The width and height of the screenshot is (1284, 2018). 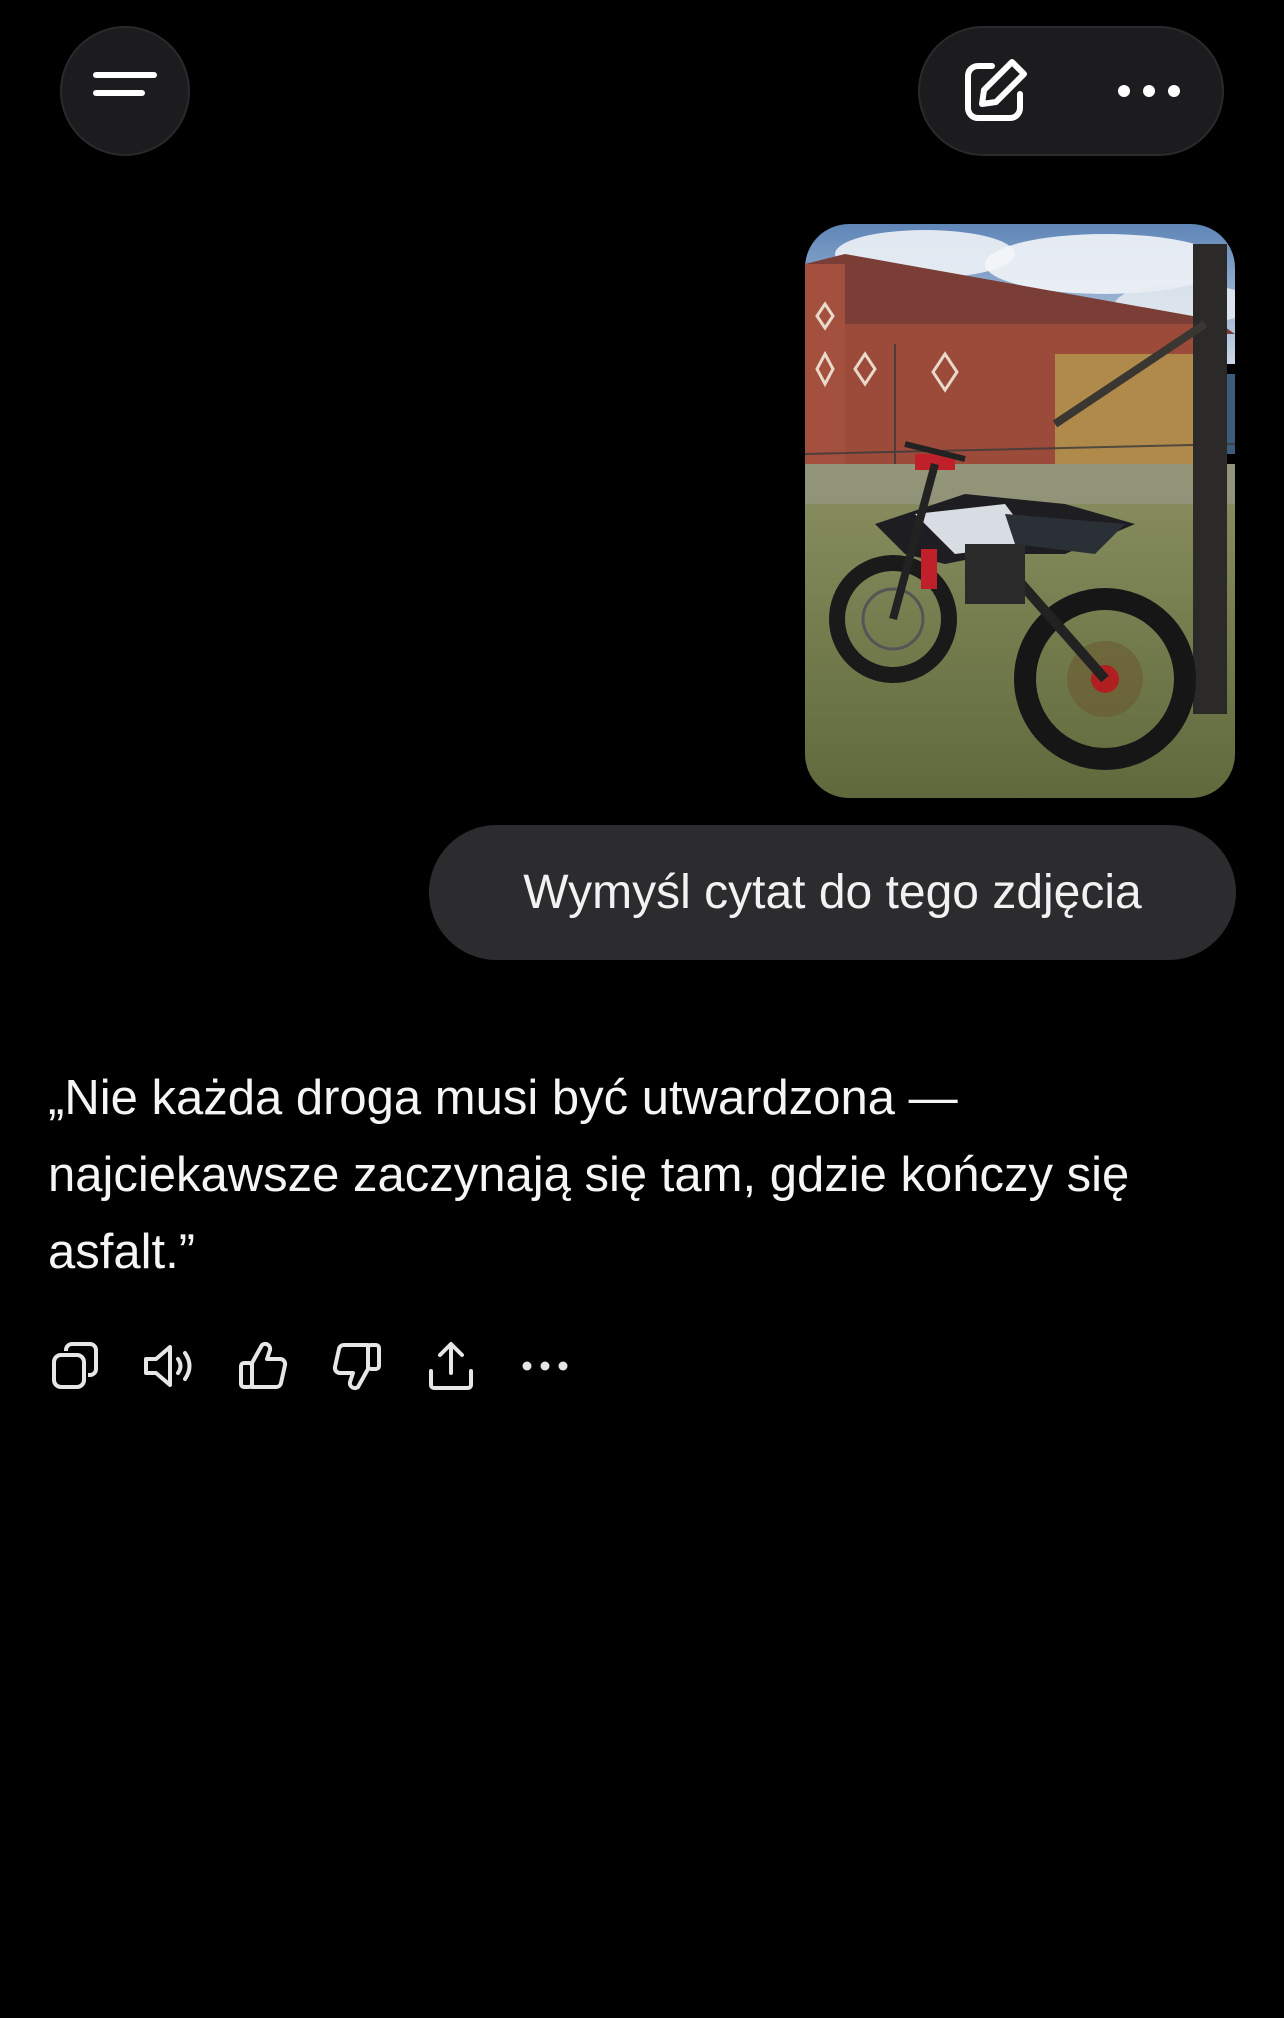 I want to click on user-message-bubble: Wymyśl cytat do tego zdjęcia, so click(x=832, y=892).